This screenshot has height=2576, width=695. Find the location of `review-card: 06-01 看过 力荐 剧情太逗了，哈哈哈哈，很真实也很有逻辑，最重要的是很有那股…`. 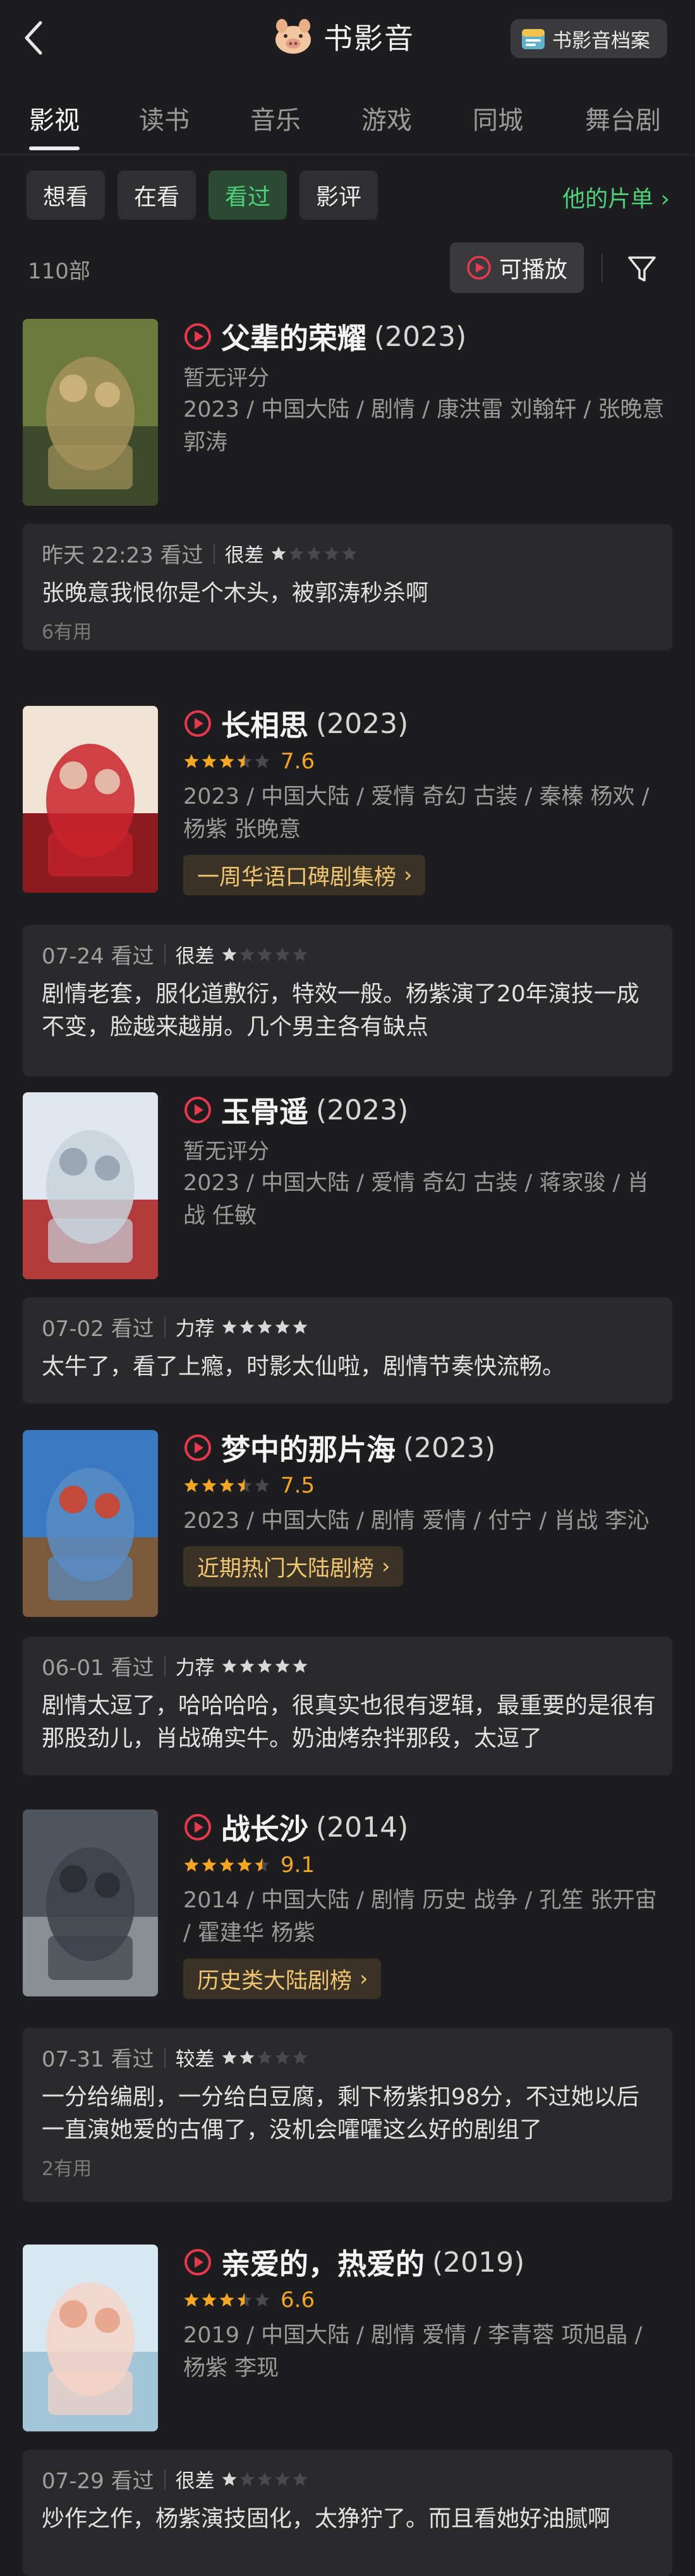

review-card: 06-01 看过 力荐 剧情太逗了，哈哈哈哈，很真实也很有逻辑，最重要的是很有那股… is located at coordinates (347, 1706).